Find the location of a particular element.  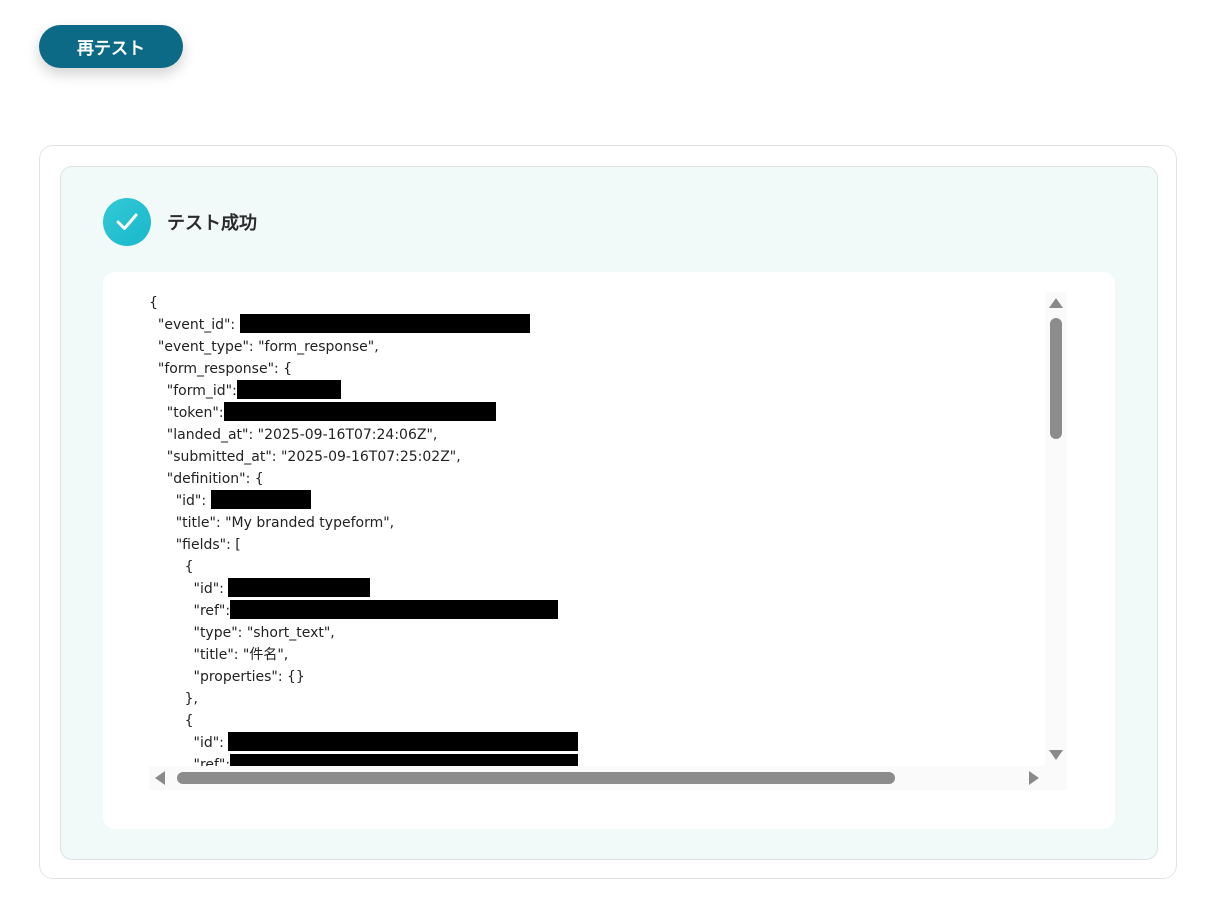

scroll-down-arrow-icon is located at coordinates (1056, 755).